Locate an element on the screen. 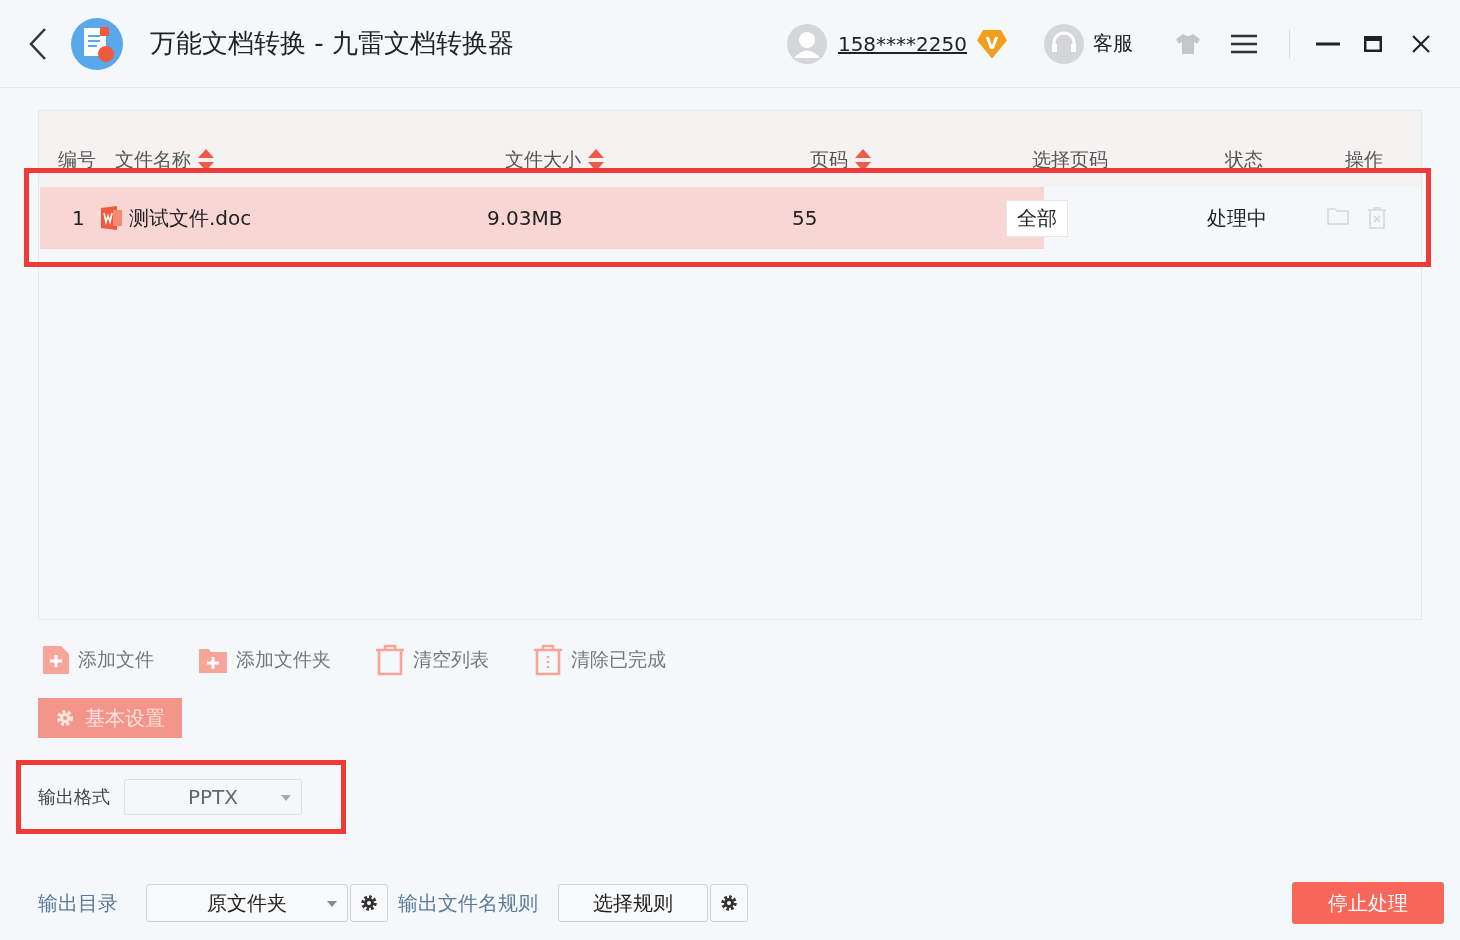 This screenshot has height=940, width=1460. column-header: 页码 is located at coordinates (829, 160).